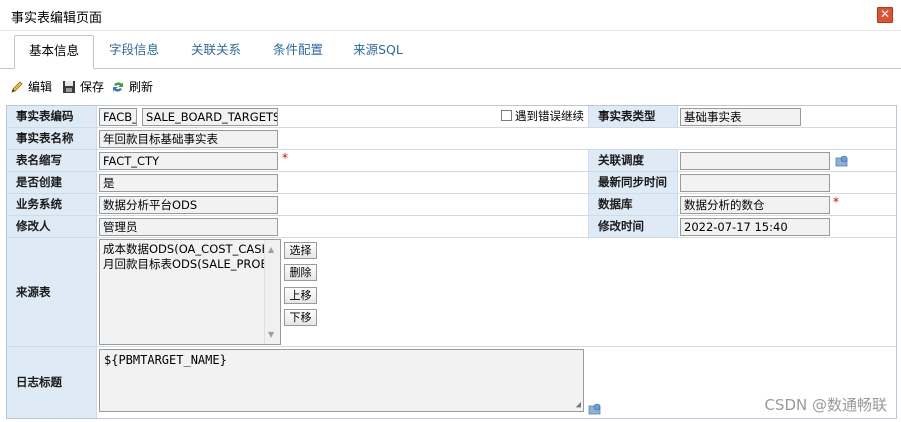  Describe the element at coordinates (506, 115) in the screenshot. I see `error-continue-checkbox` at that location.